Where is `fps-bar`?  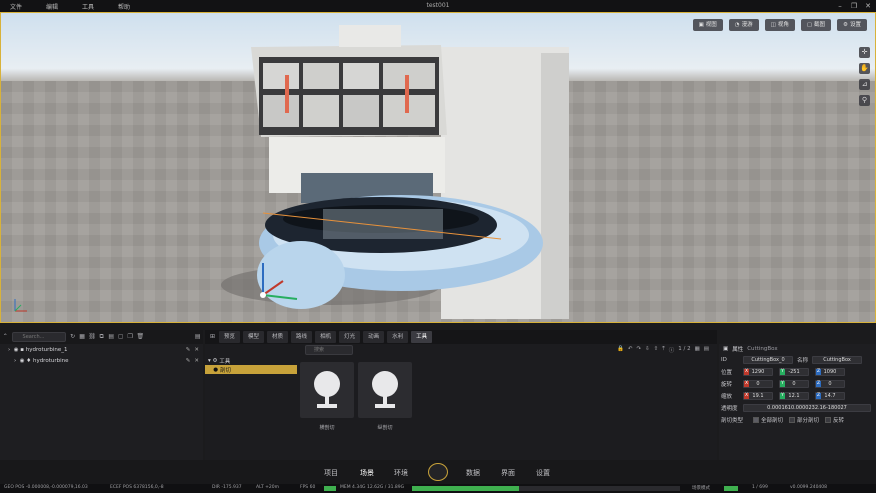 fps-bar is located at coordinates (330, 488).